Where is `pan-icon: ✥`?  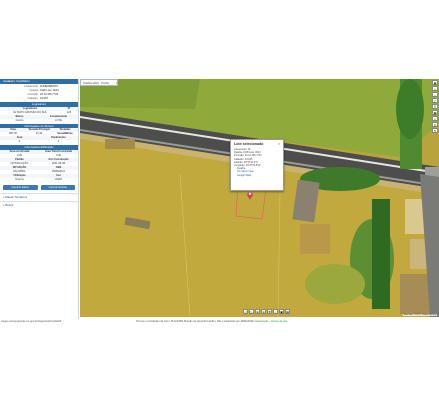
pan-icon: ✥ is located at coordinates (269, 311).